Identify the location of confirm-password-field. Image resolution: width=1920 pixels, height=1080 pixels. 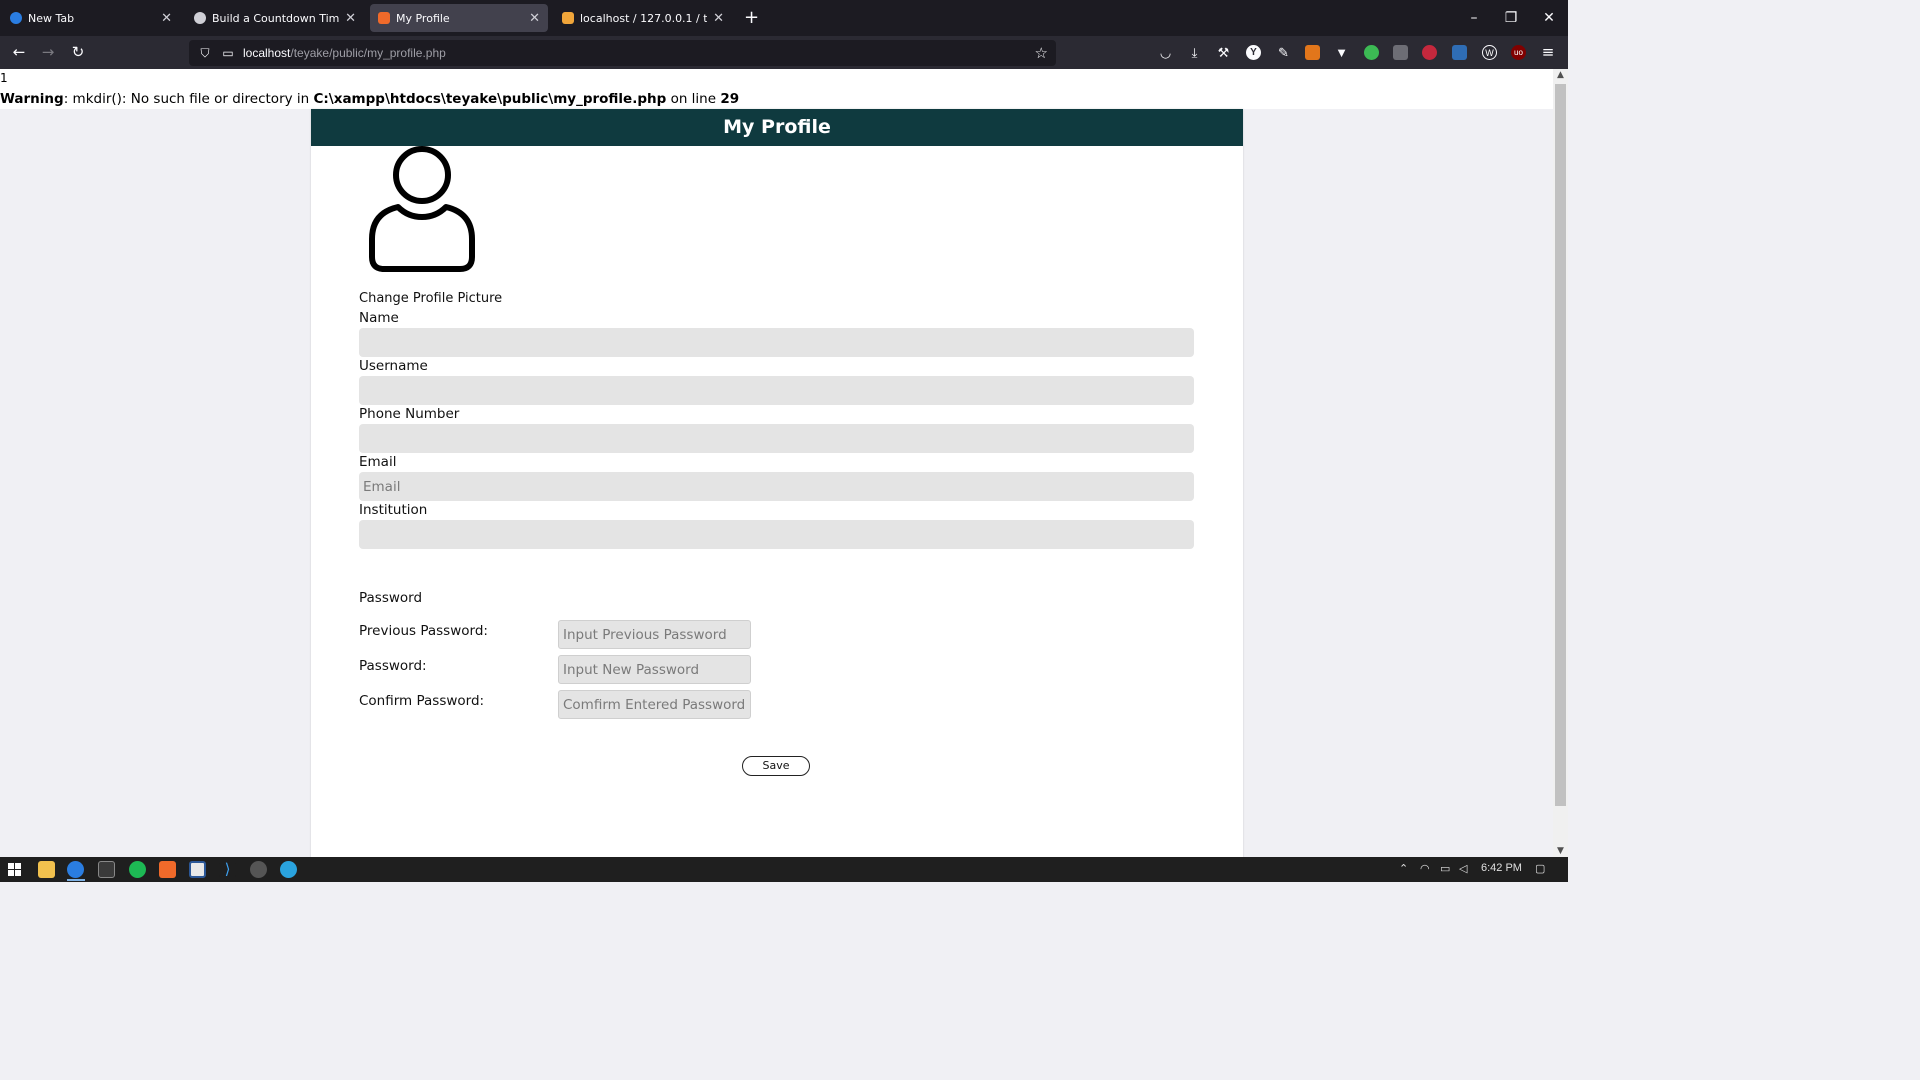
(654, 704).